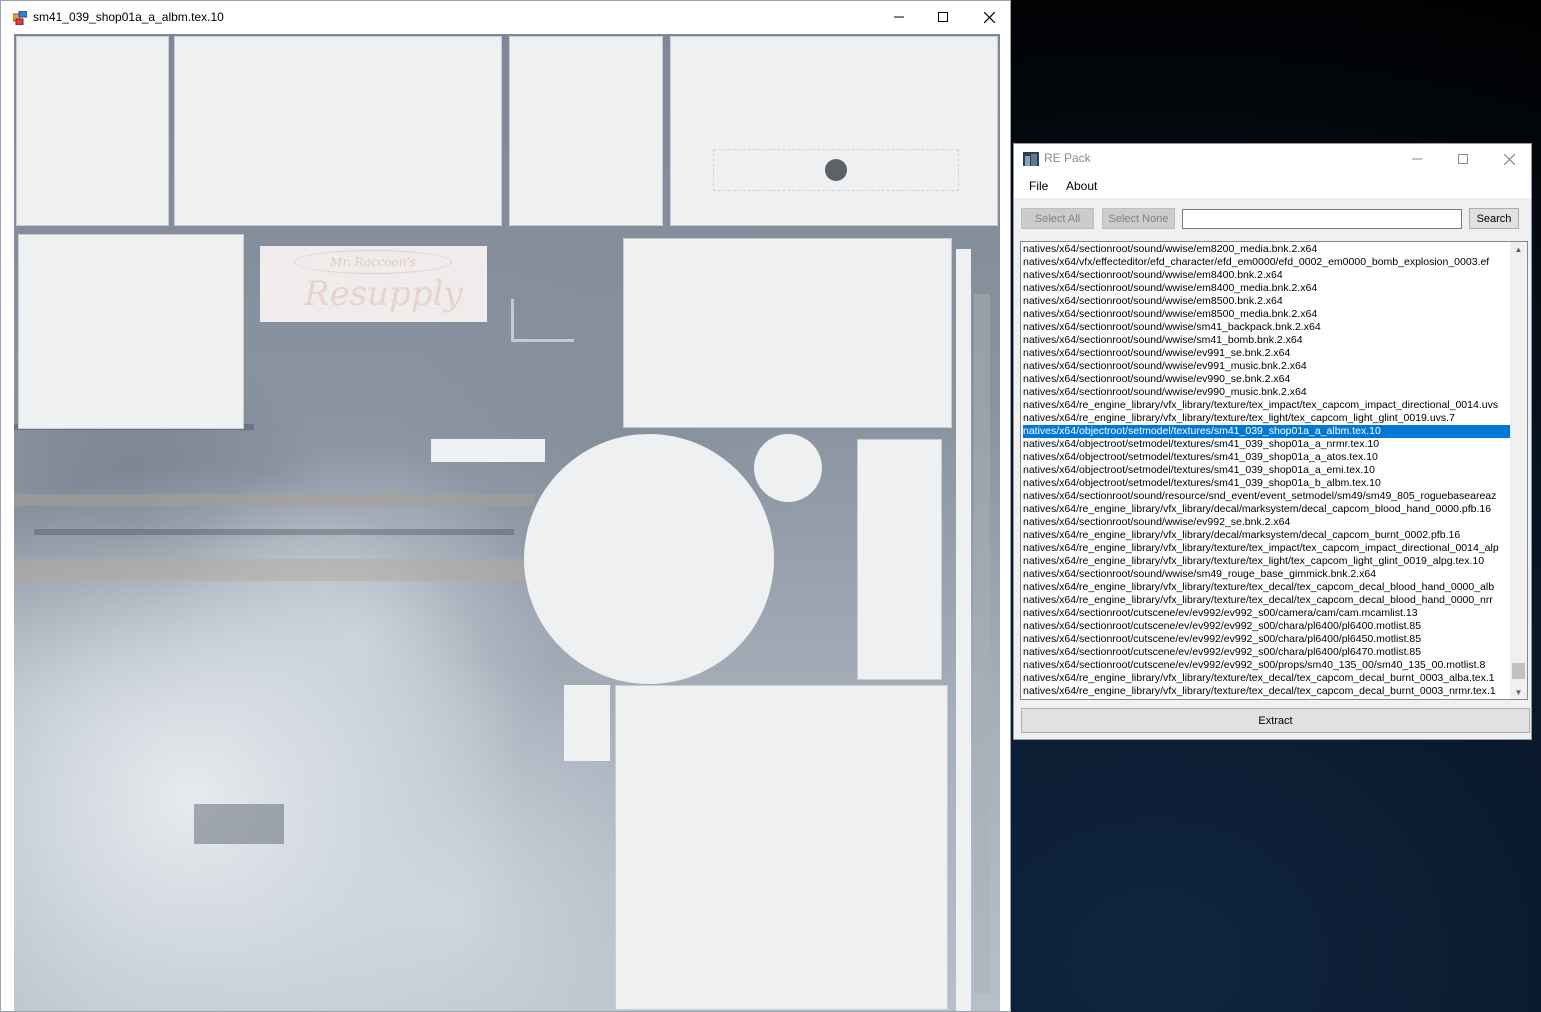 The height and width of the screenshot is (1012, 1541). What do you see at coordinates (1038, 186) in the screenshot?
I see `menu-file: File` at bounding box center [1038, 186].